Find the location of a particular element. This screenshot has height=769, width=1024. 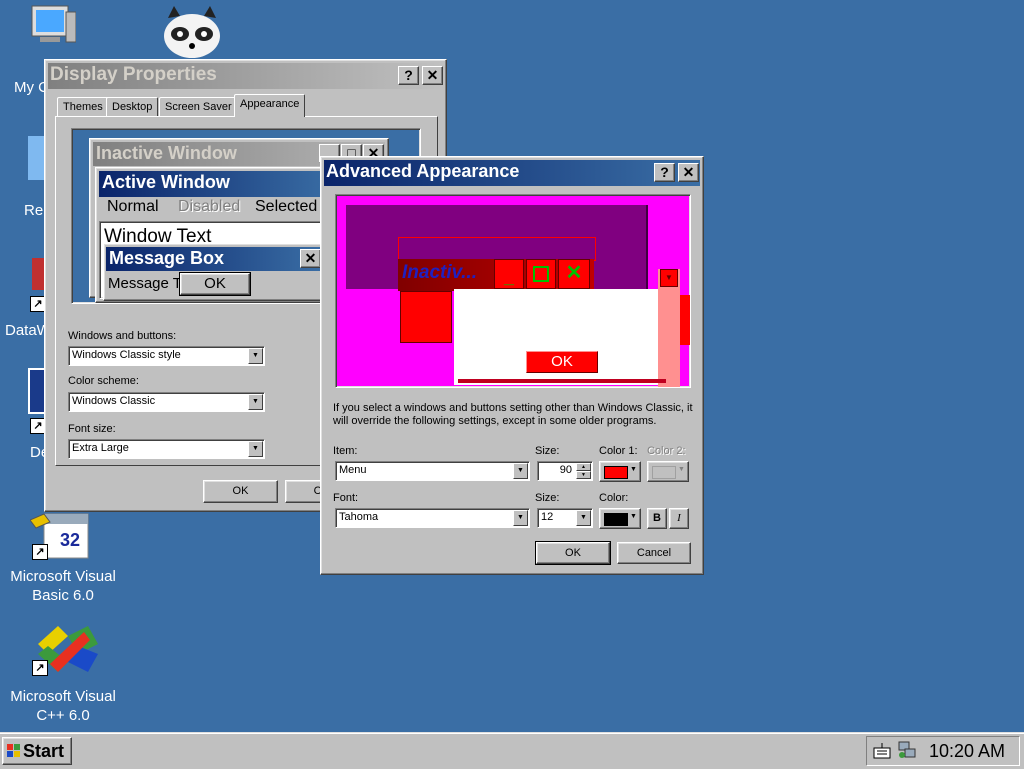

start-button: Start is located at coordinates (37, 751).